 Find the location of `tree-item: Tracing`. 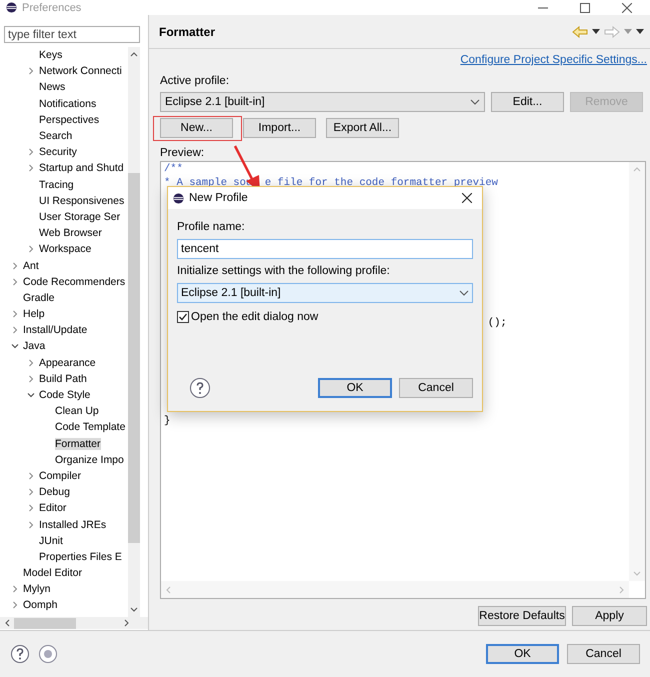

tree-item: Tracing is located at coordinates (56, 184).